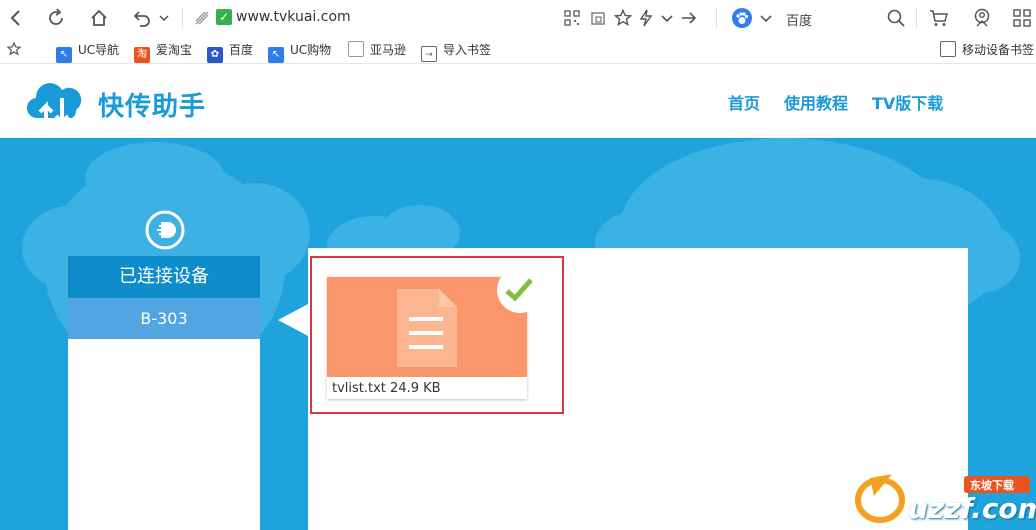  Describe the element at coordinates (646, 18) in the screenshot. I see `lightning-icon` at that location.